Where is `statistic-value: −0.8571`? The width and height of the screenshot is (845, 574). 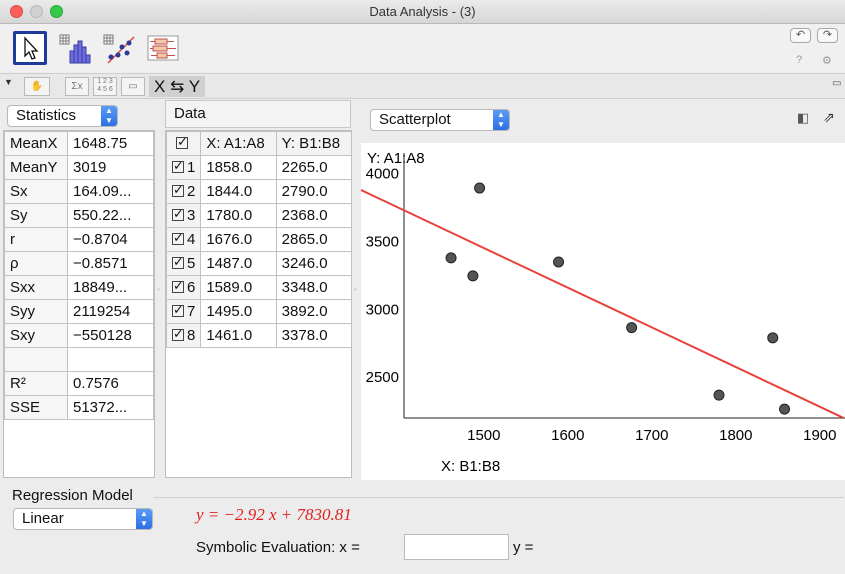
statistic-value: −0.8571 is located at coordinates (110, 263).